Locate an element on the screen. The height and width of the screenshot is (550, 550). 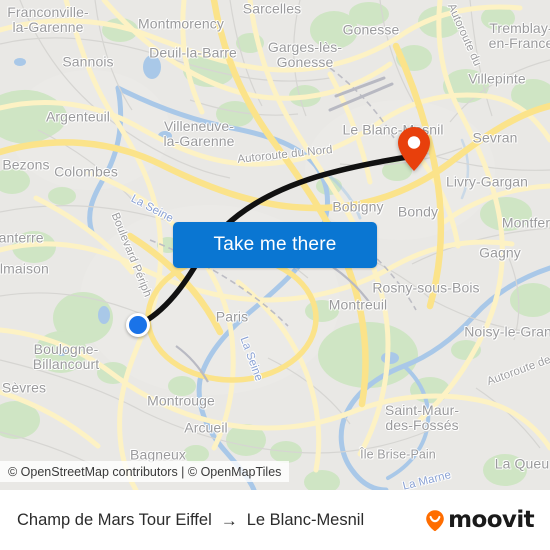
trip-origin-label: Champ de Mars Tour Eiffel is located at coordinates (114, 519).